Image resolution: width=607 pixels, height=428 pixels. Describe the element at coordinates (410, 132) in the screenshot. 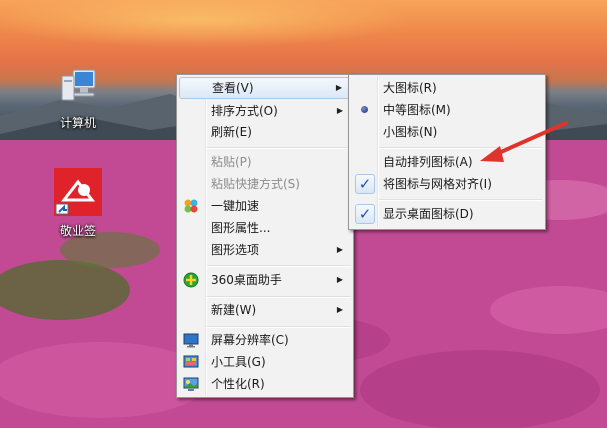

I see `menu-item-label: 小图标(N)` at that location.